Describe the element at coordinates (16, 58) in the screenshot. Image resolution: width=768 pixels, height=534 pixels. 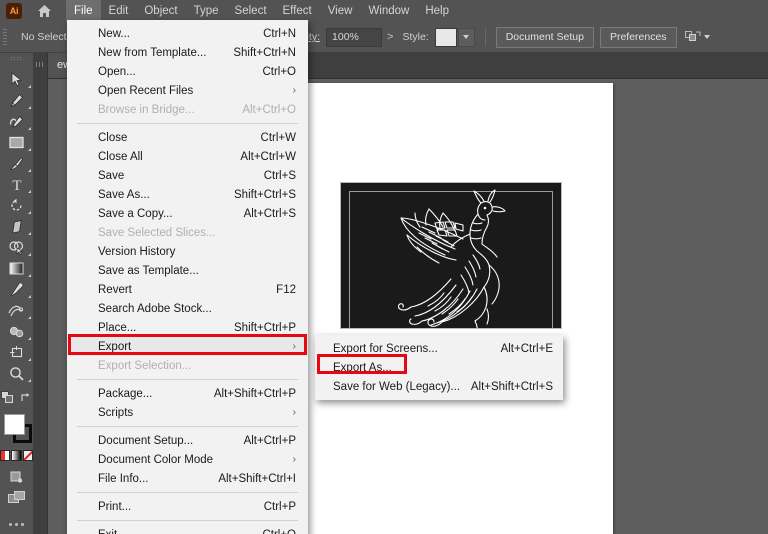
I see `tools-panel-grip` at that location.